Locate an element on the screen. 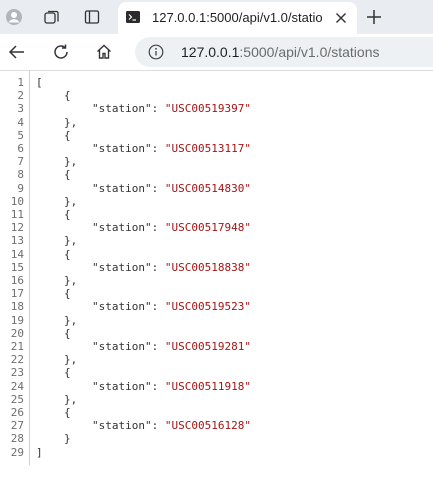  code-line: ] is located at coordinates (39, 452).